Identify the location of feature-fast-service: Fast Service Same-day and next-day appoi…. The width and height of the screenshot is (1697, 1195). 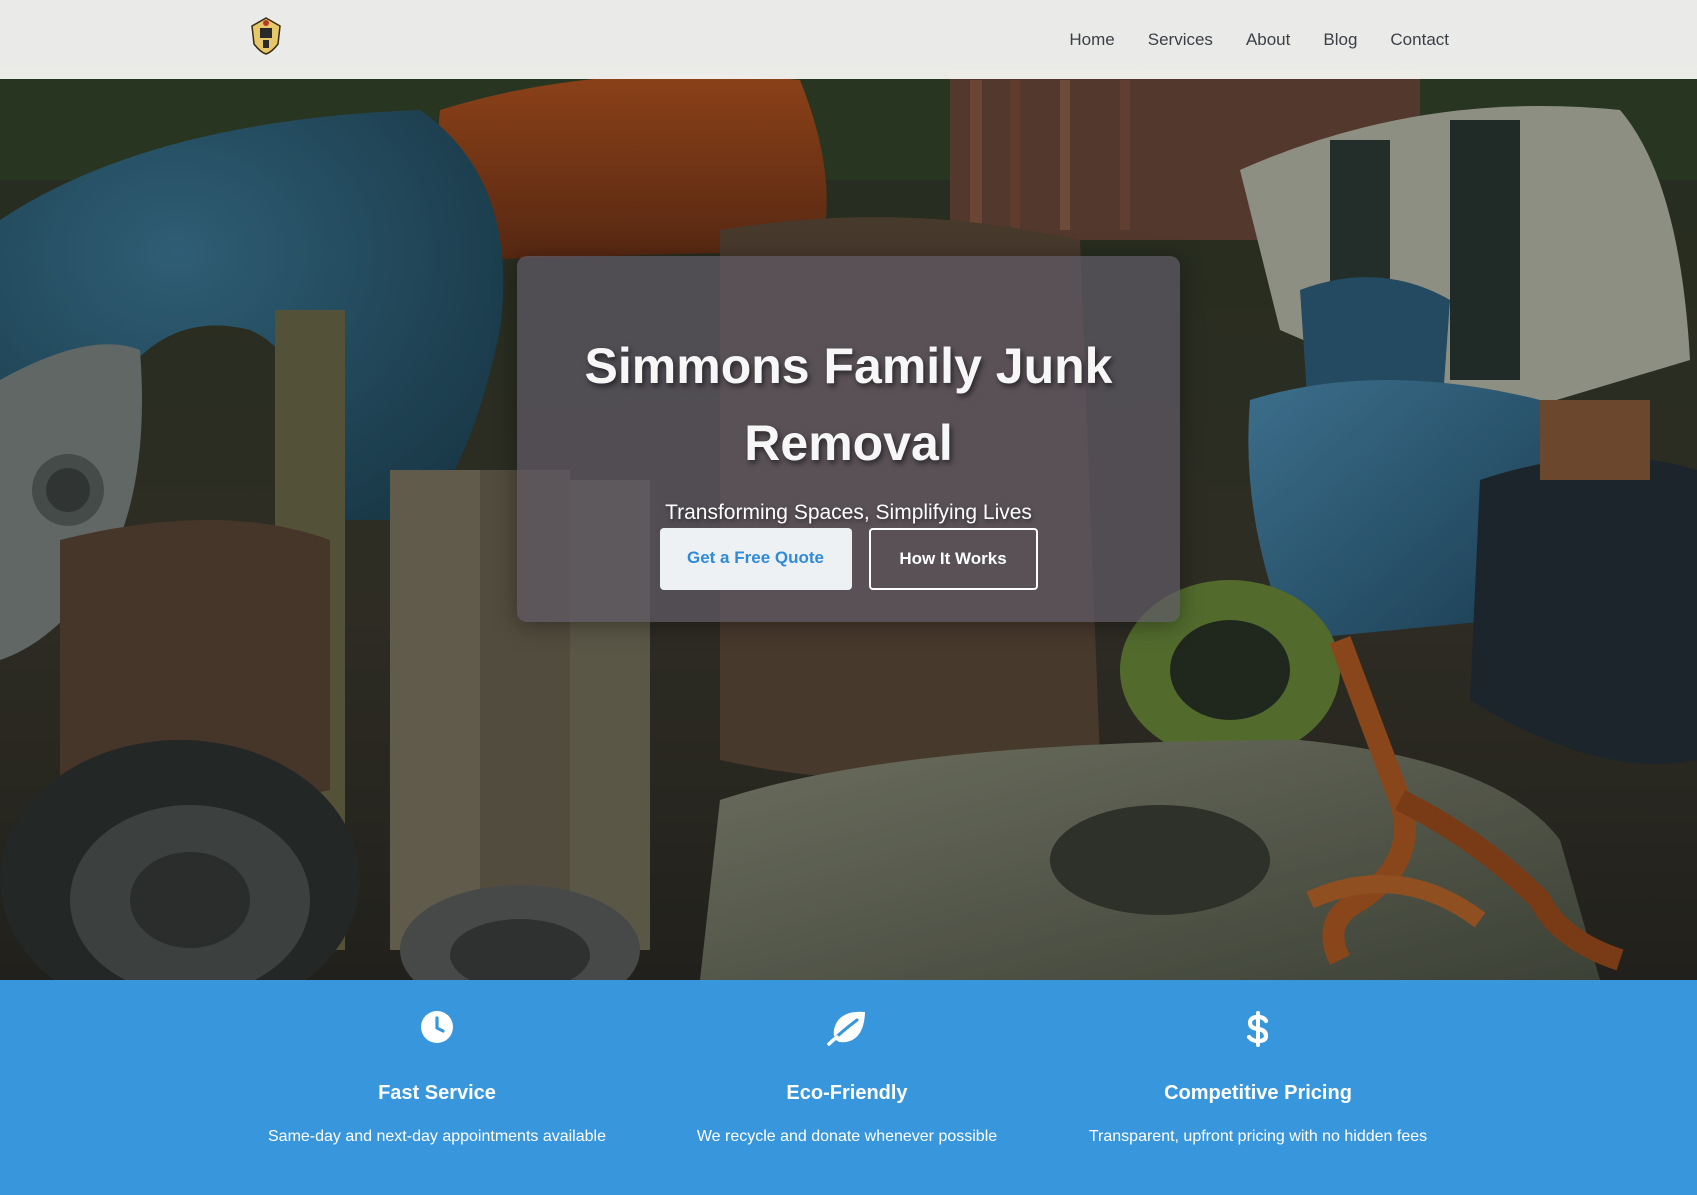
(437, 1087).